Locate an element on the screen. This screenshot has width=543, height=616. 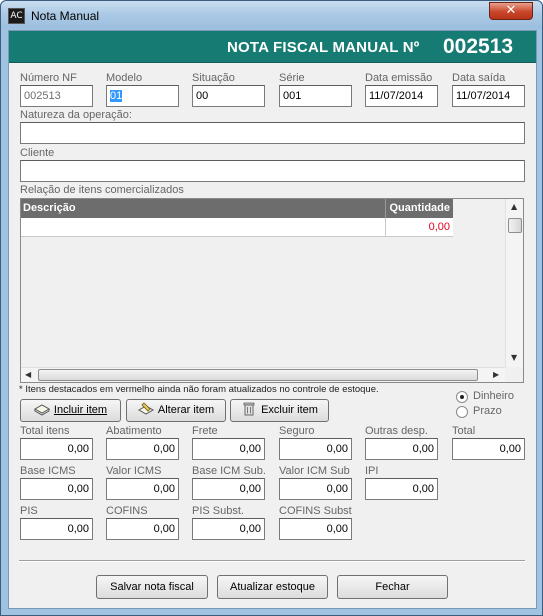
column-header-descricao: Descrição is located at coordinates (203, 208).